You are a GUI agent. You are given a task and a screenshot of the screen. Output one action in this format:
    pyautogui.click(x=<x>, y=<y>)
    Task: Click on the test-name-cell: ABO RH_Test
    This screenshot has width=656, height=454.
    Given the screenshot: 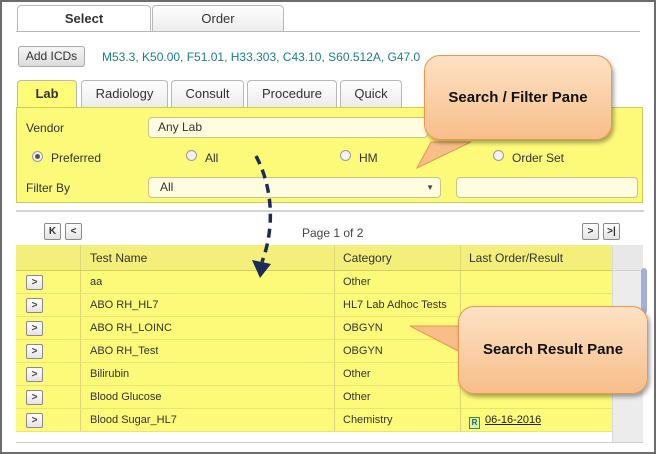 What is the action you would take?
    pyautogui.click(x=124, y=351)
    